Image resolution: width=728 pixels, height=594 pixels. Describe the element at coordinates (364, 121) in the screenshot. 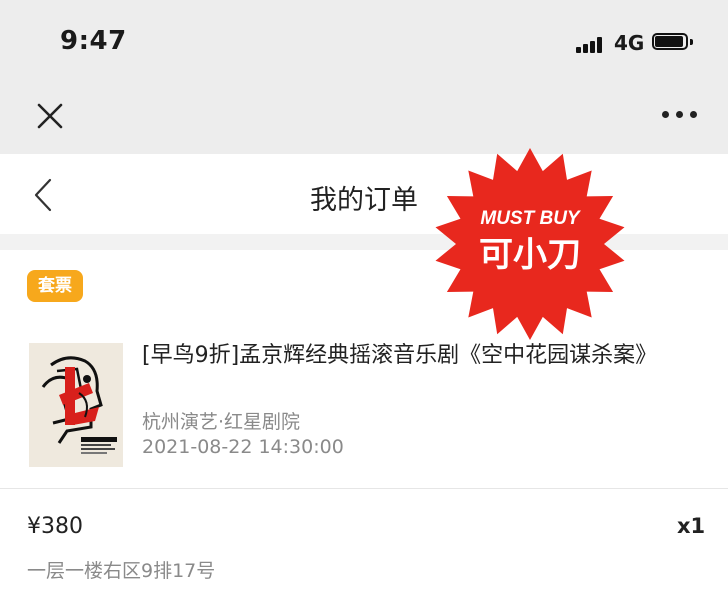

I see `top-nav` at that location.